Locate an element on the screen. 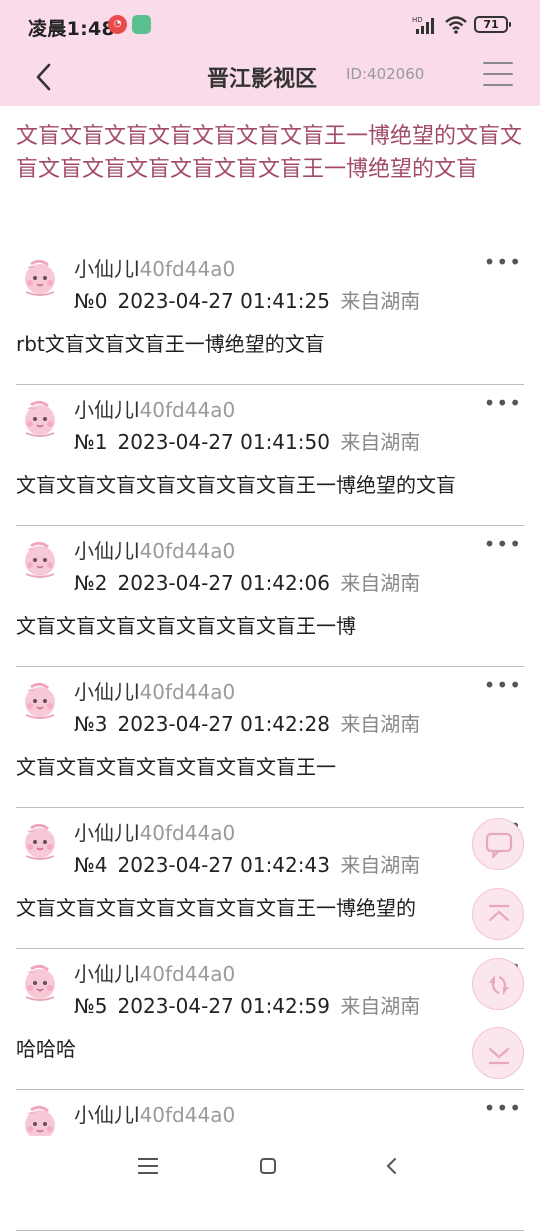  floor-number: №0 is located at coordinates (91, 301).